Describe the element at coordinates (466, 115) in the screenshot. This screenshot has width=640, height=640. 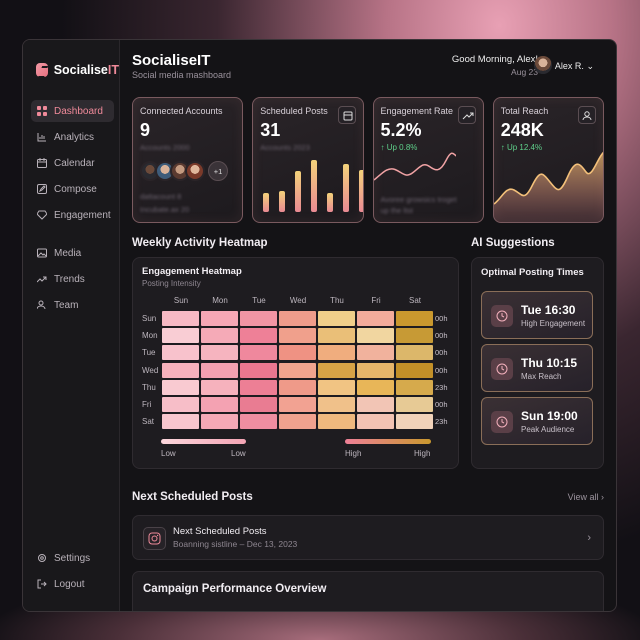
I see `trend-up-icon` at that location.